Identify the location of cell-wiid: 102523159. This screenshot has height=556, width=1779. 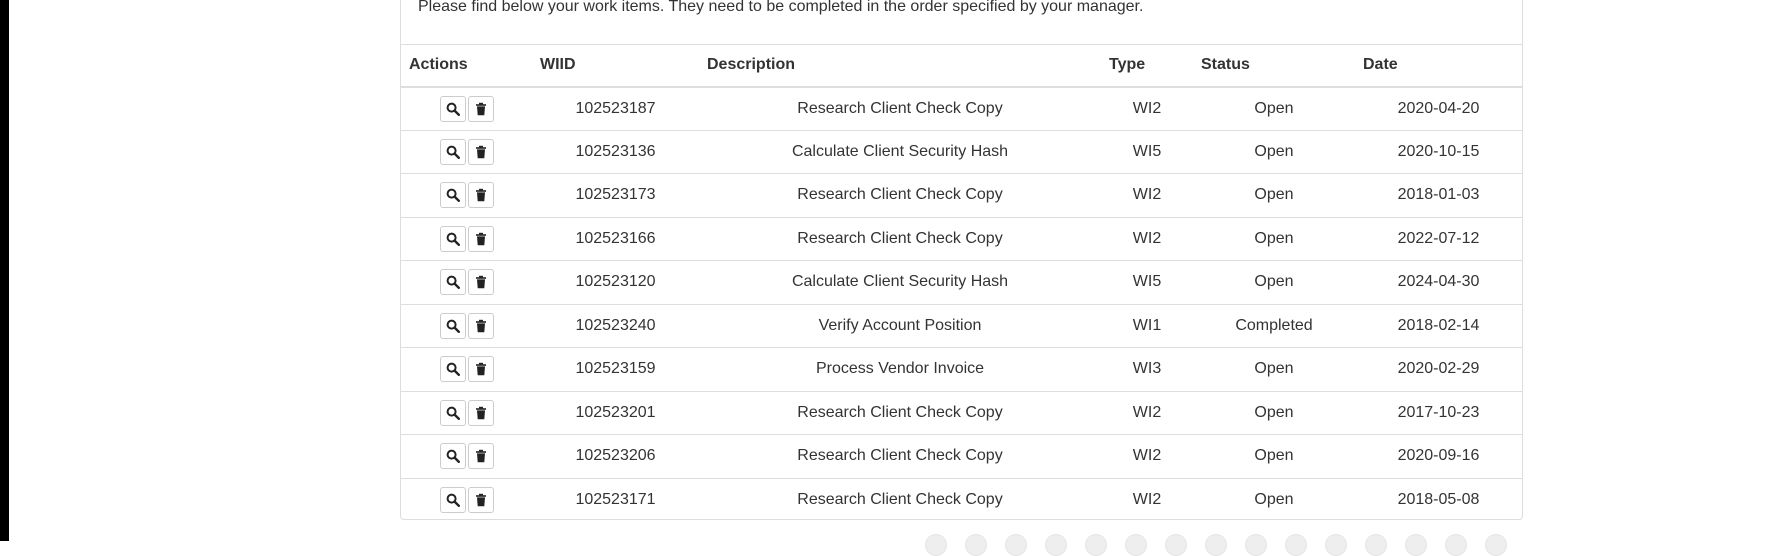
(615, 369).